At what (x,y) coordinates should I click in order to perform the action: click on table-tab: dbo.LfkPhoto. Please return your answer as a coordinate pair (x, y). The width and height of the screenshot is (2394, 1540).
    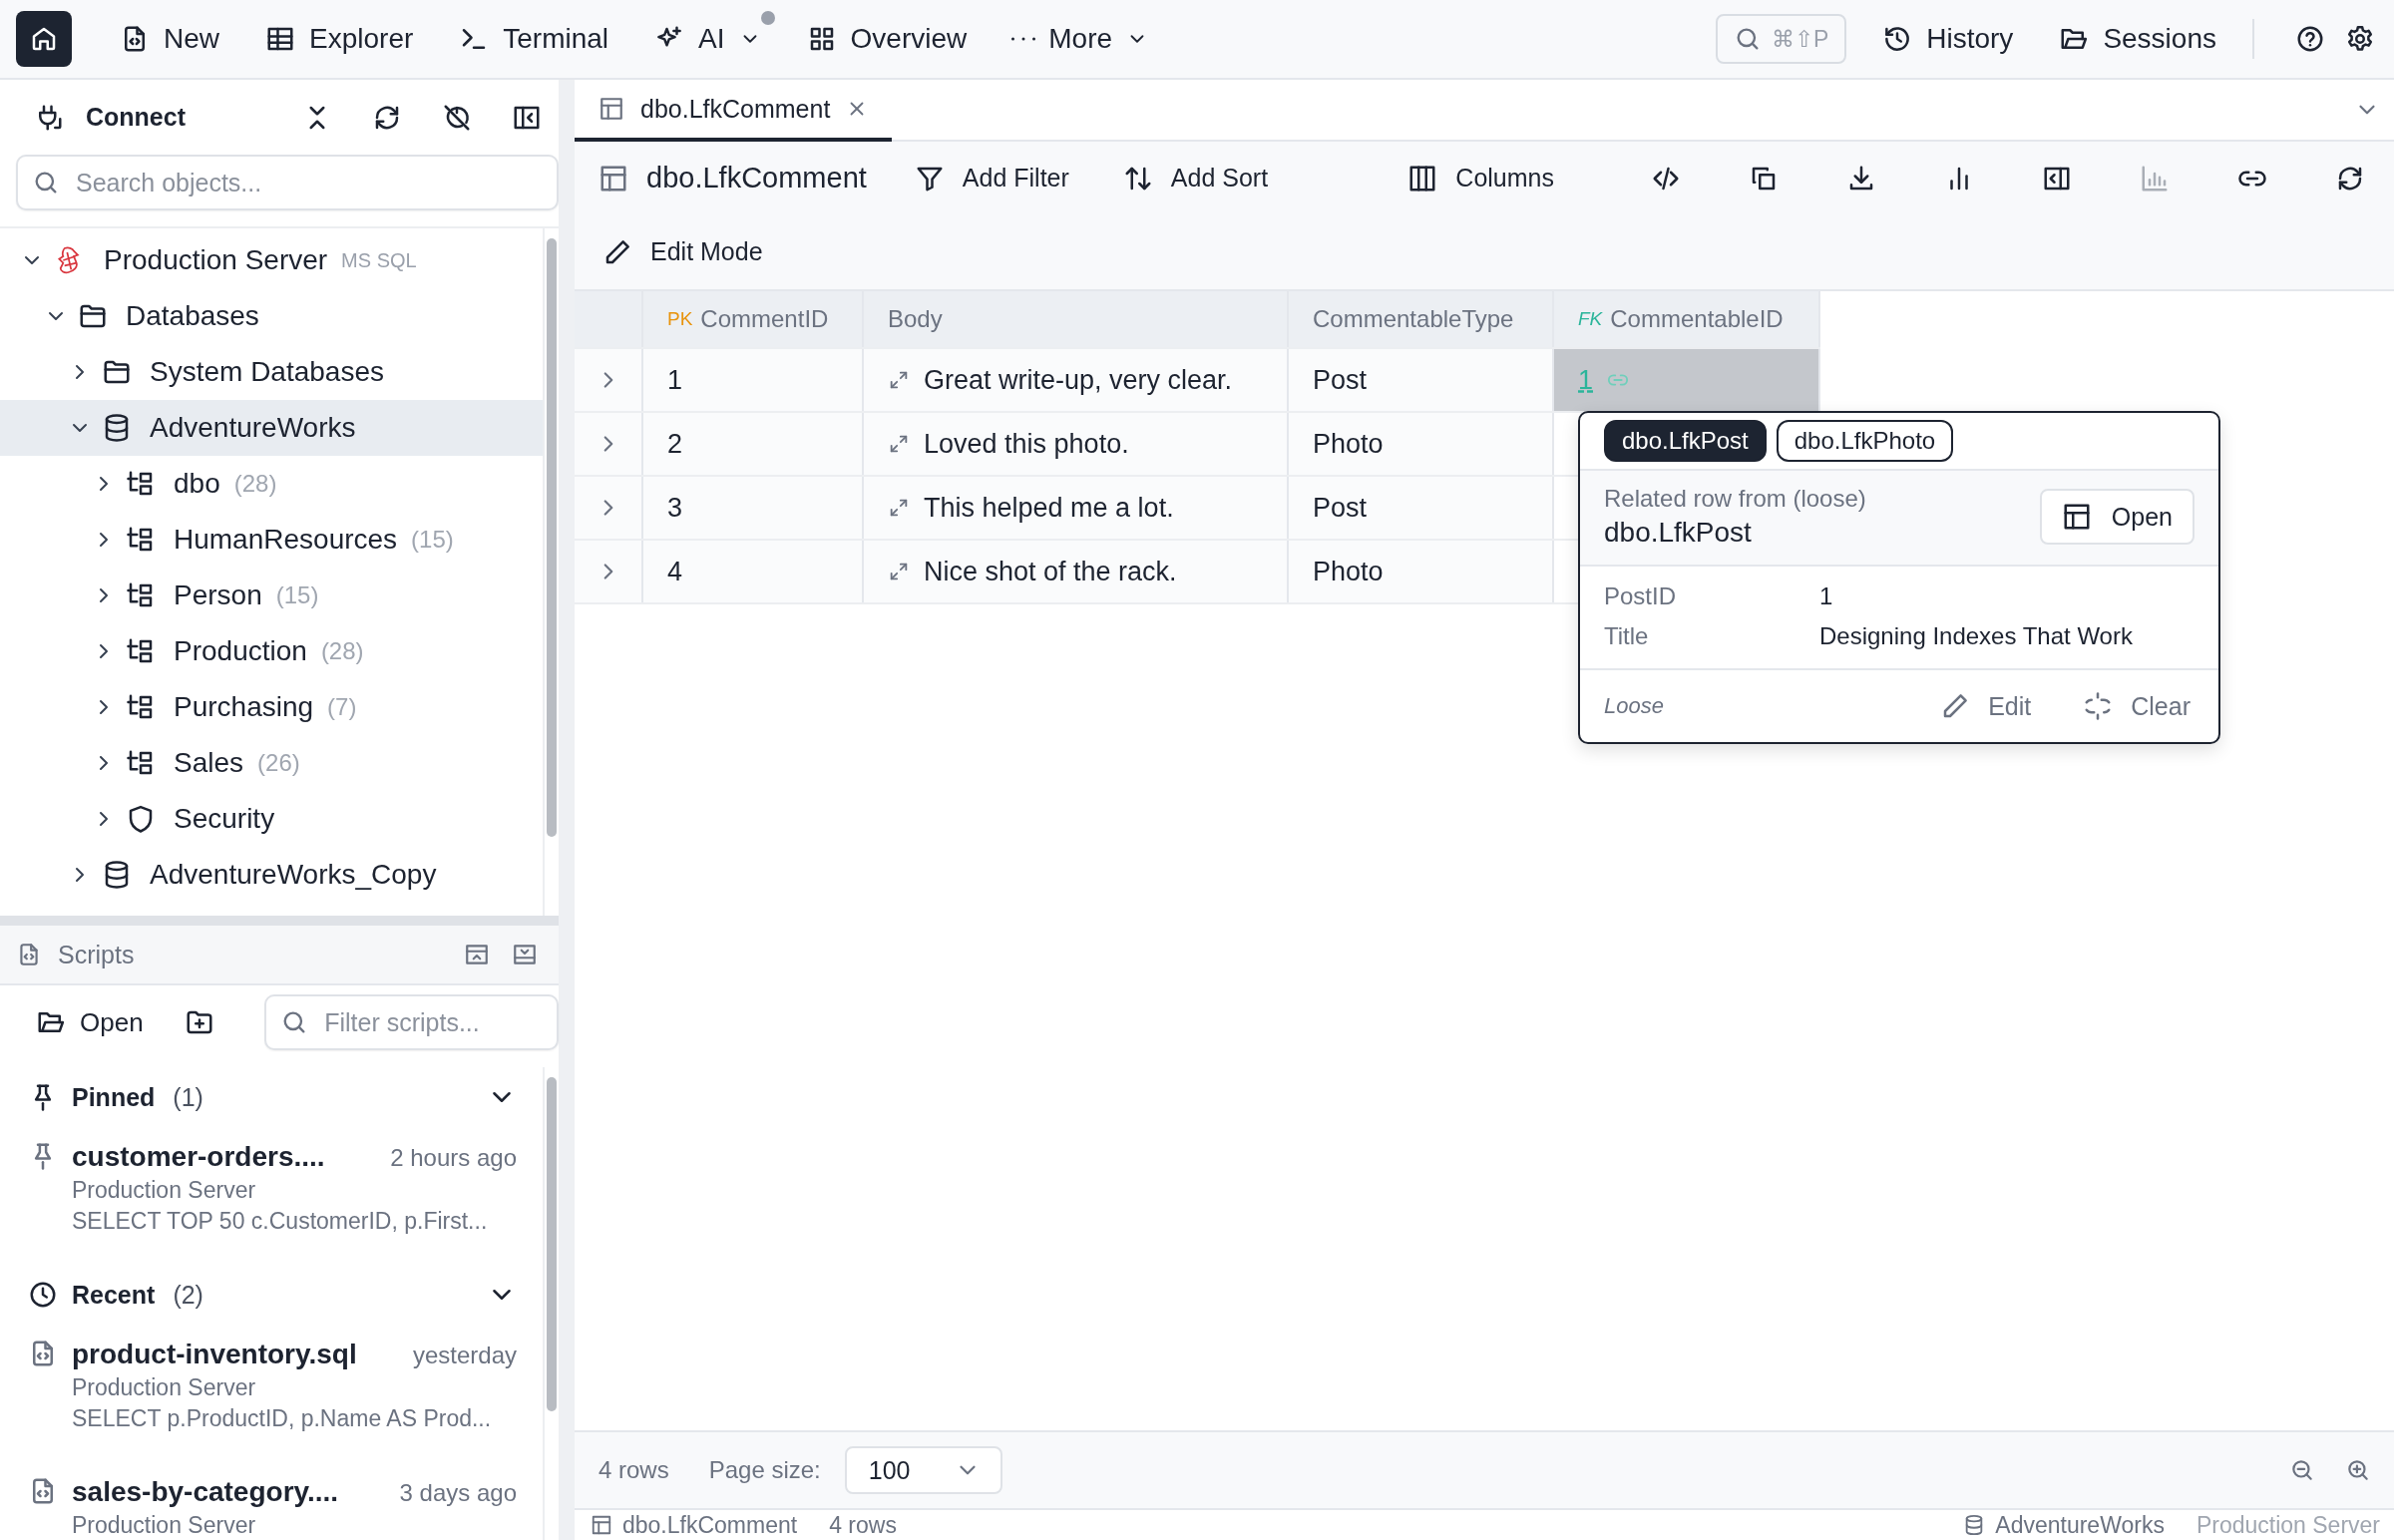
    Looking at the image, I should click on (1865, 441).